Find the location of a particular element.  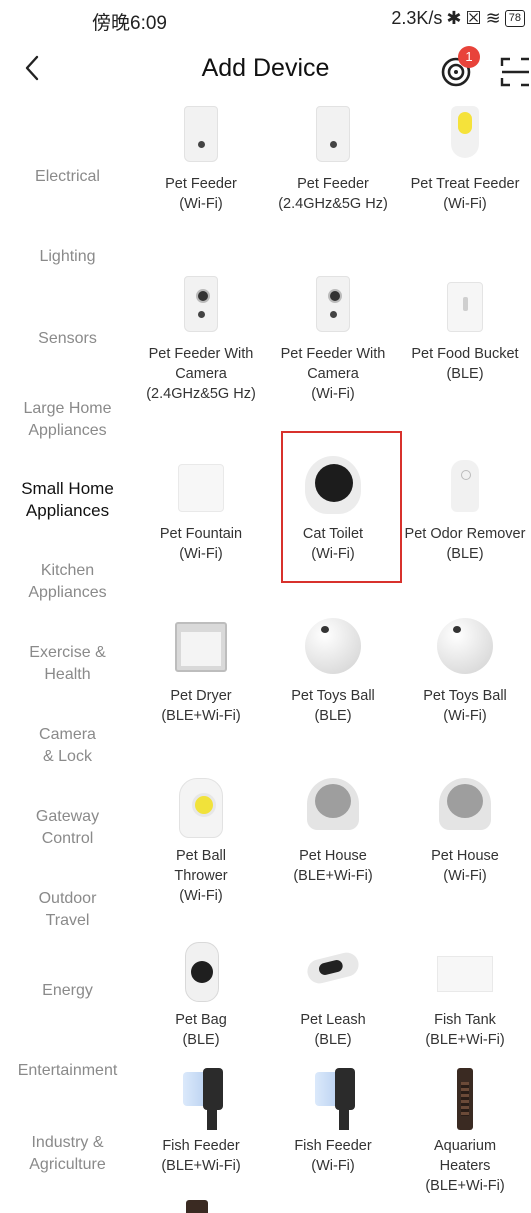

device-pet-dryer: Pet Dryer (BLE+Wi-Fi) is located at coordinates (201, 672).